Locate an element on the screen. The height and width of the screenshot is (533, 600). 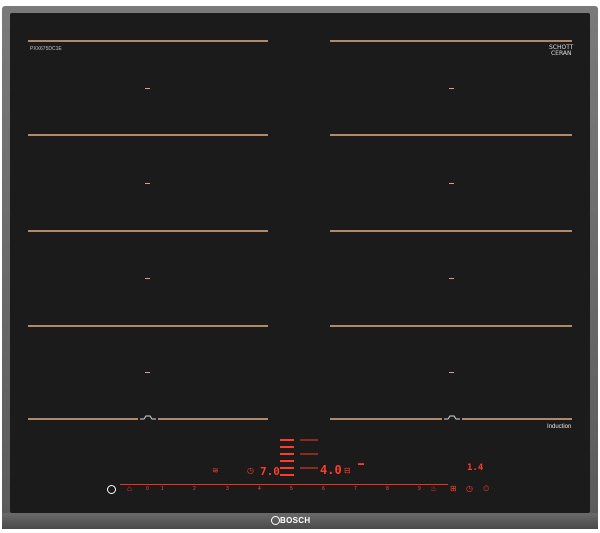
center-zone-display: 4.0 is located at coordinates (331, 470).